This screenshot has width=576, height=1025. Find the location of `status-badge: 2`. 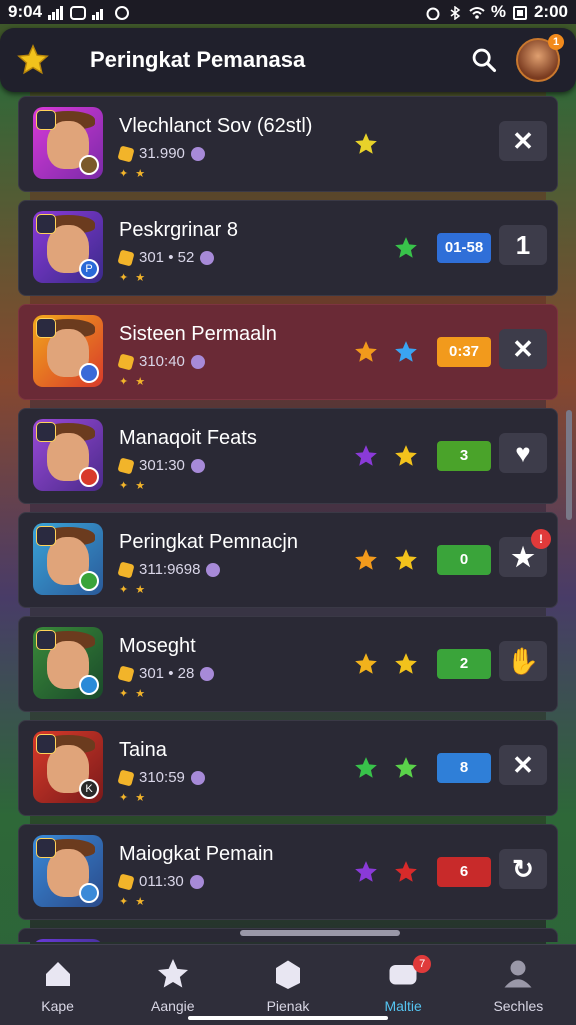

status-badge: 2 is located at coordinates (464, 664).